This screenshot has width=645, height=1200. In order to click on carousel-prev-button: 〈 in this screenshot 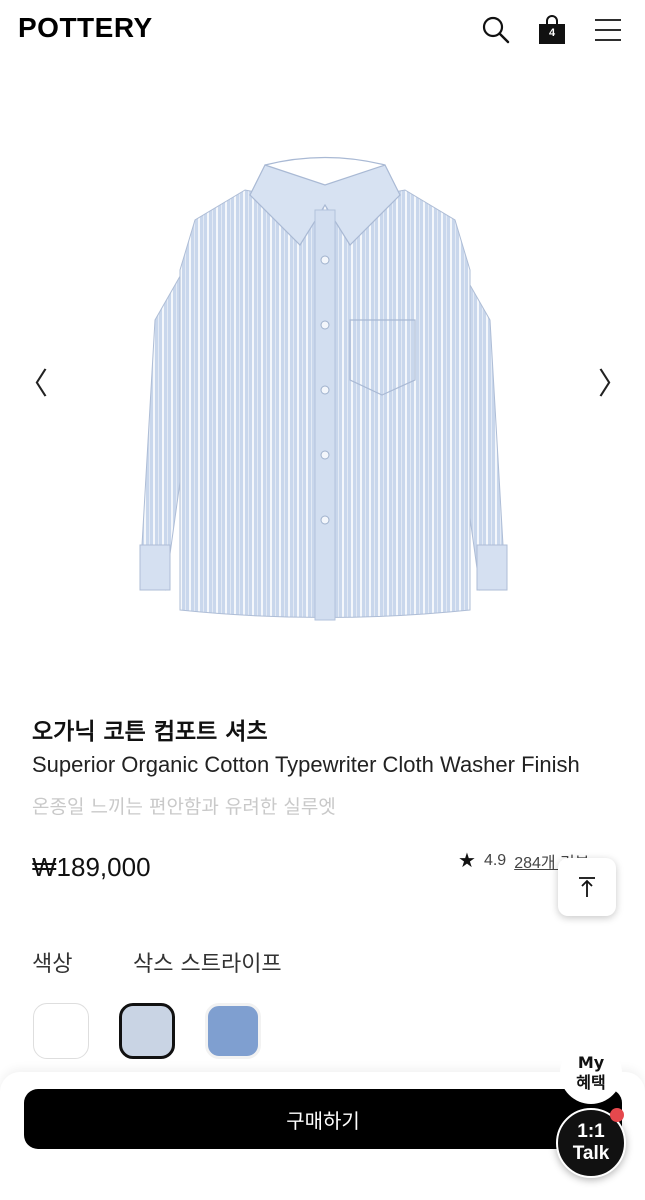, I will do `click(33, 385)`.